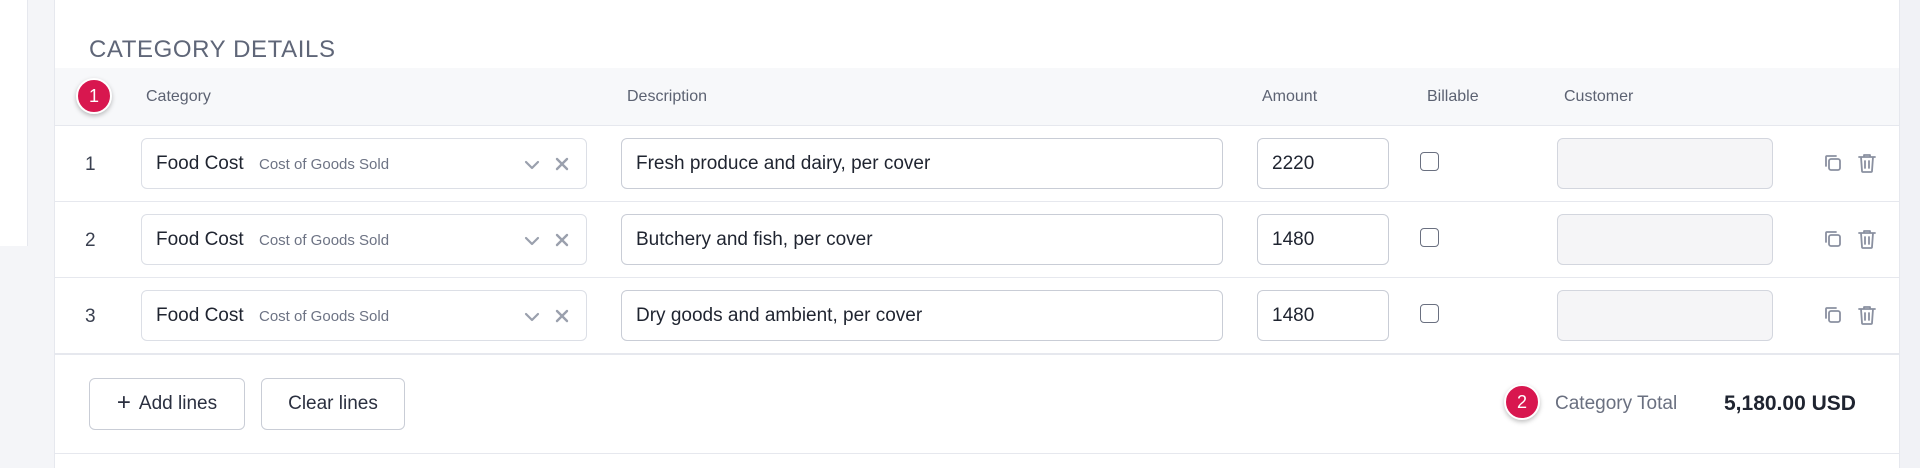  What do you see at coordinates (212, 49) in the screenshot?
I see `section-title: CATEGORY DETAILS` at bounding box center [212, 49].